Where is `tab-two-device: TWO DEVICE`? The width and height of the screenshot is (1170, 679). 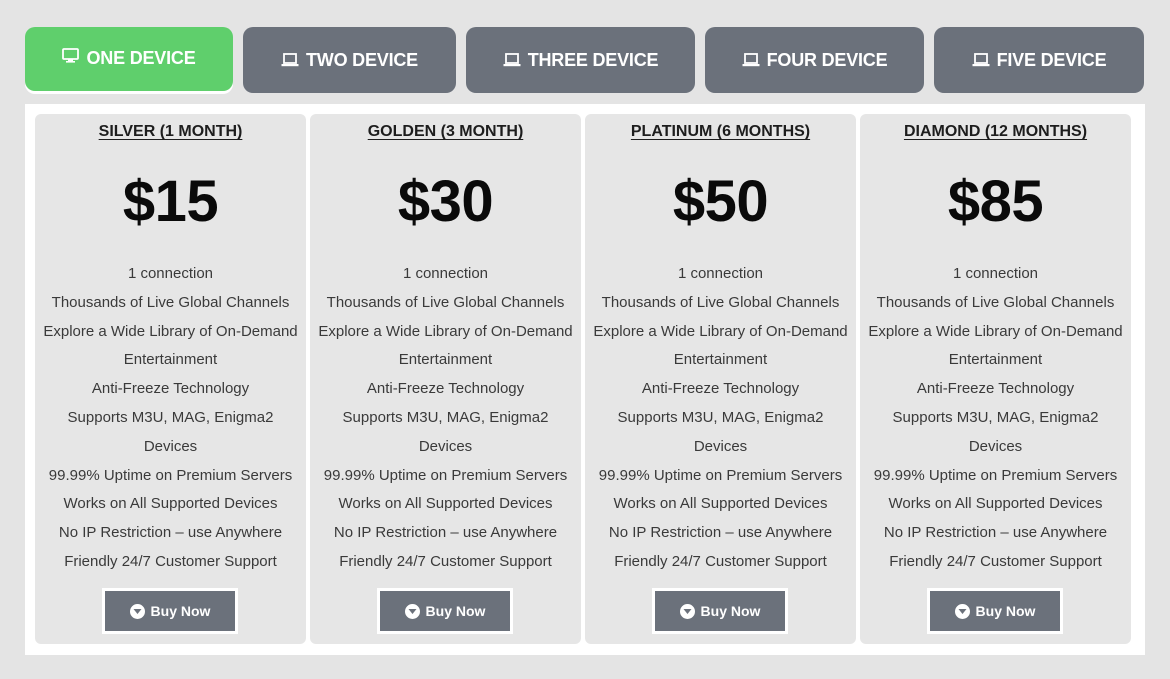
tab-two-device: TWO DEVICE is located at coordinates (349, 60).